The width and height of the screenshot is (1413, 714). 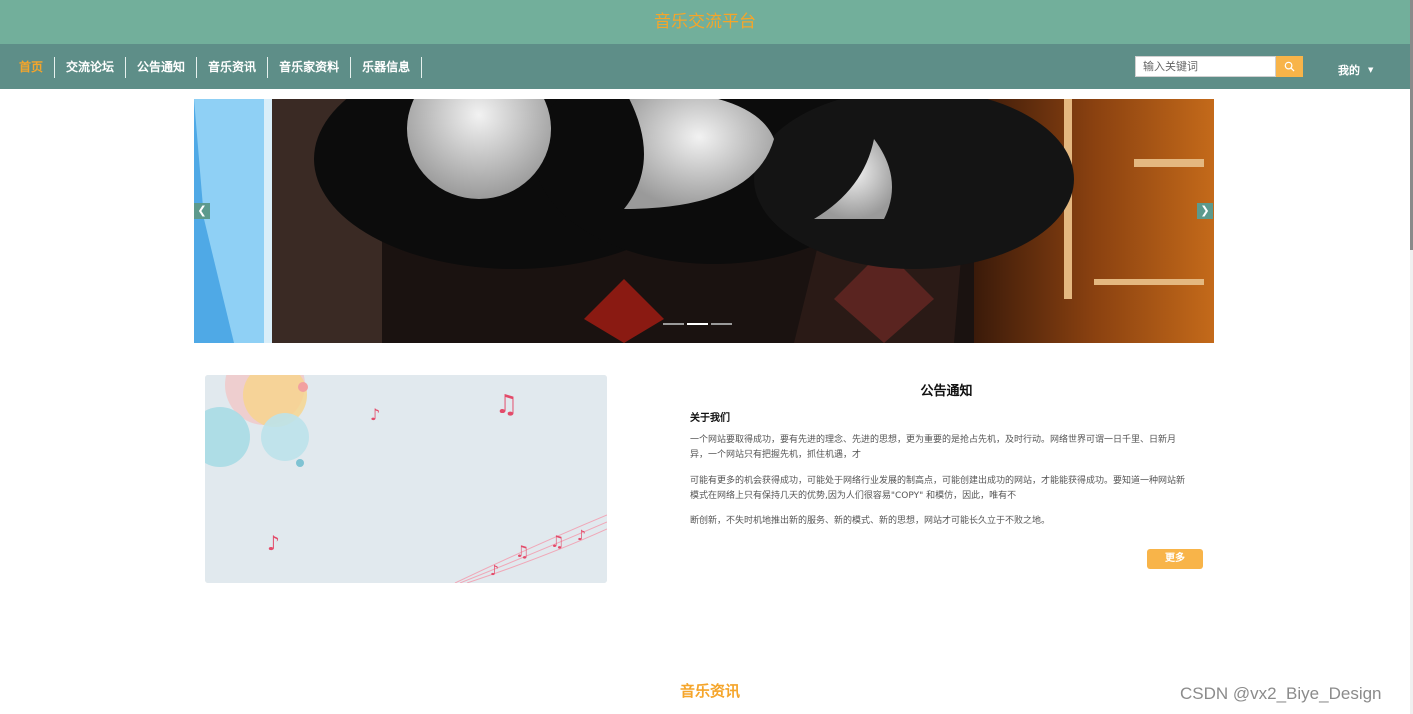 I want to click on search-box, so click(x=1219, y=66).